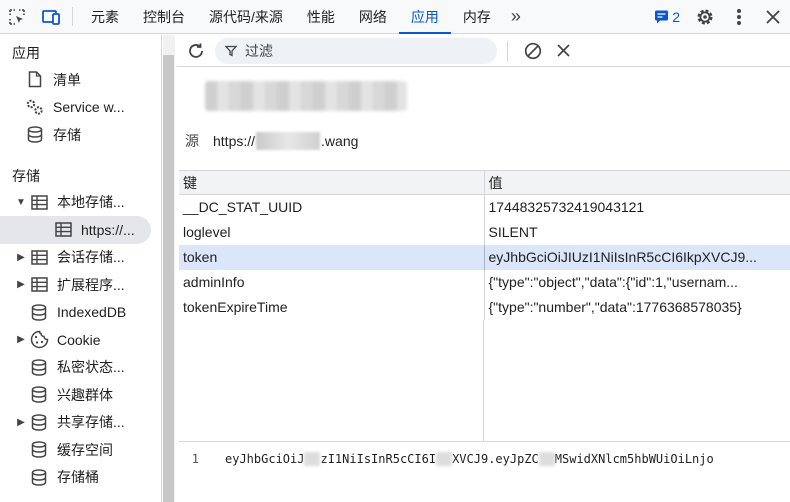  I want to click on value-cell: {"type":"number","data":1776368578035}, so click(637, 307).